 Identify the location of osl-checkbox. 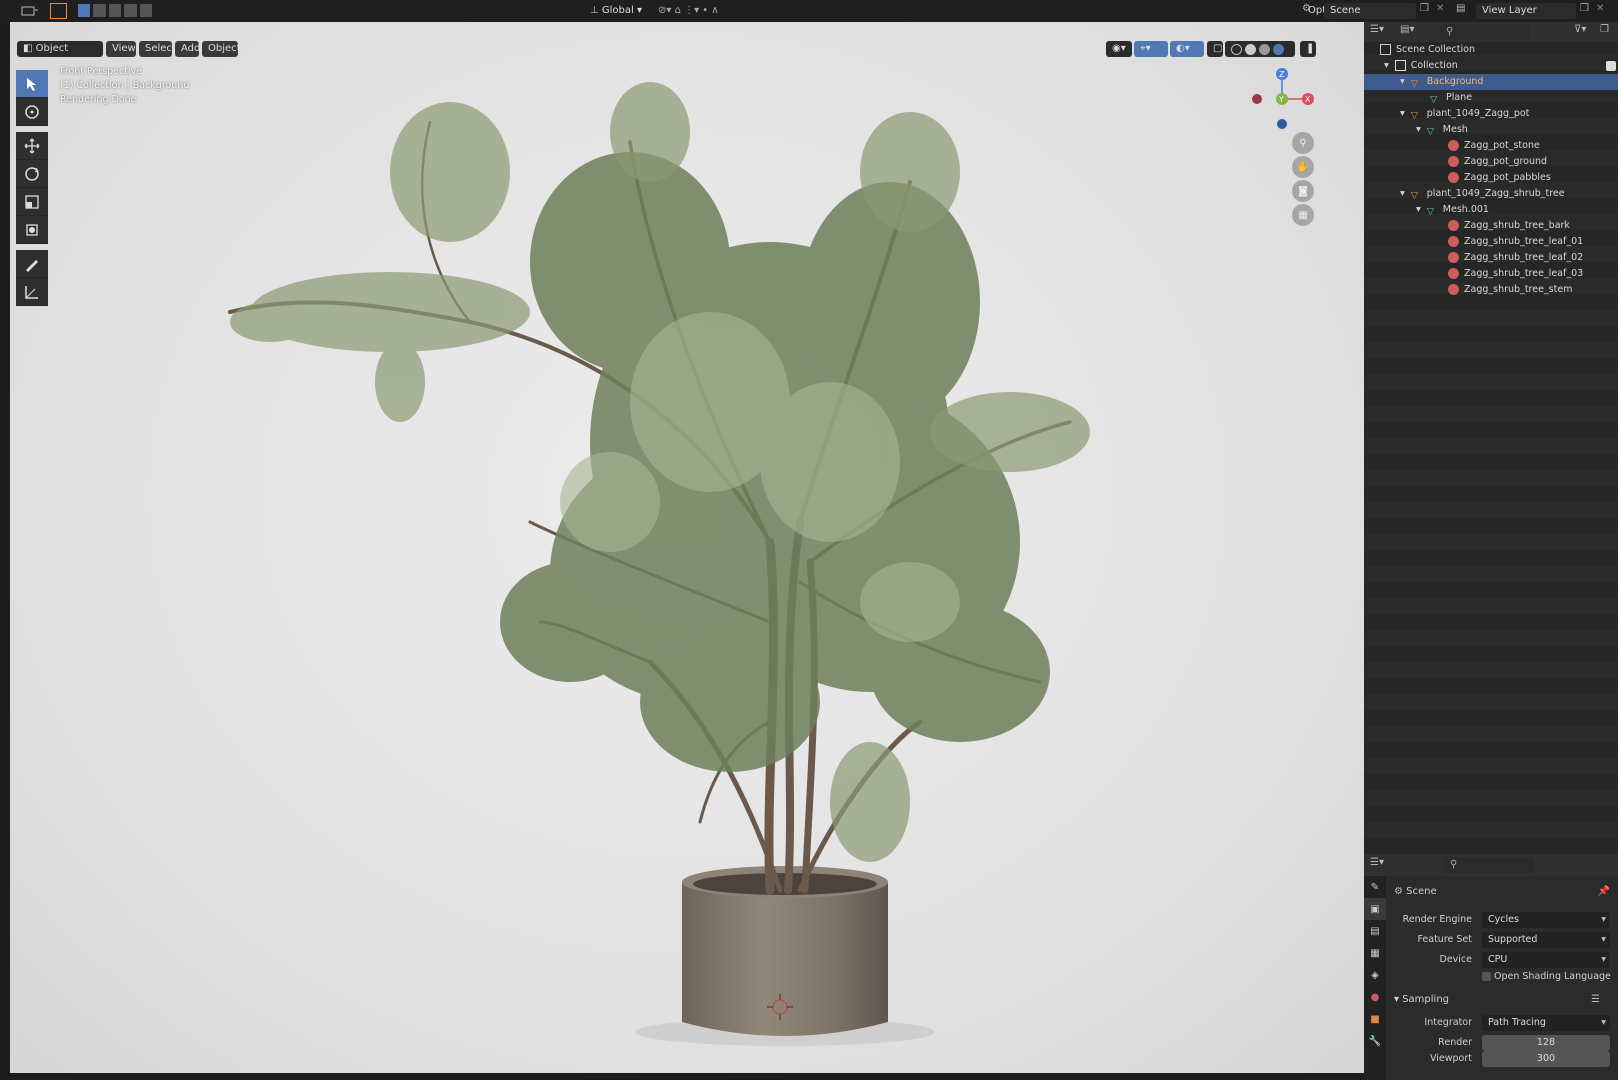
(1486, 976).